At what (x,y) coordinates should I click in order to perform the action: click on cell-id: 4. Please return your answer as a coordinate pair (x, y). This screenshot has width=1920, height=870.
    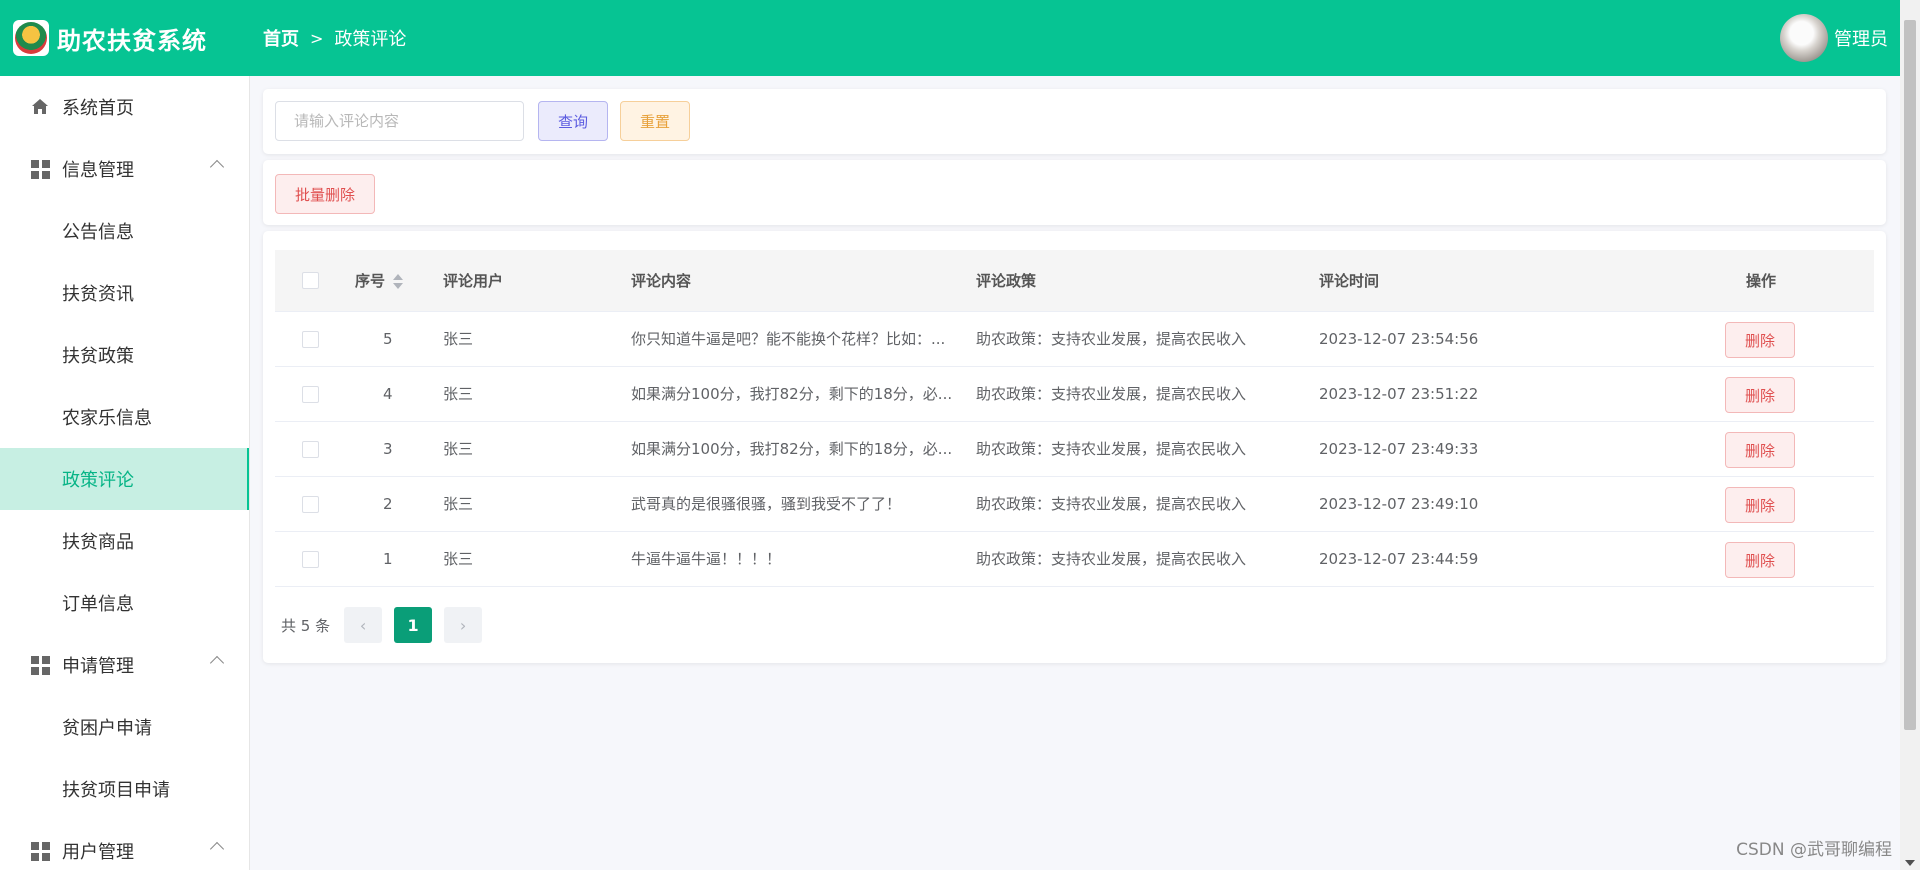
    Looking at the image, I should click on (388, 394).